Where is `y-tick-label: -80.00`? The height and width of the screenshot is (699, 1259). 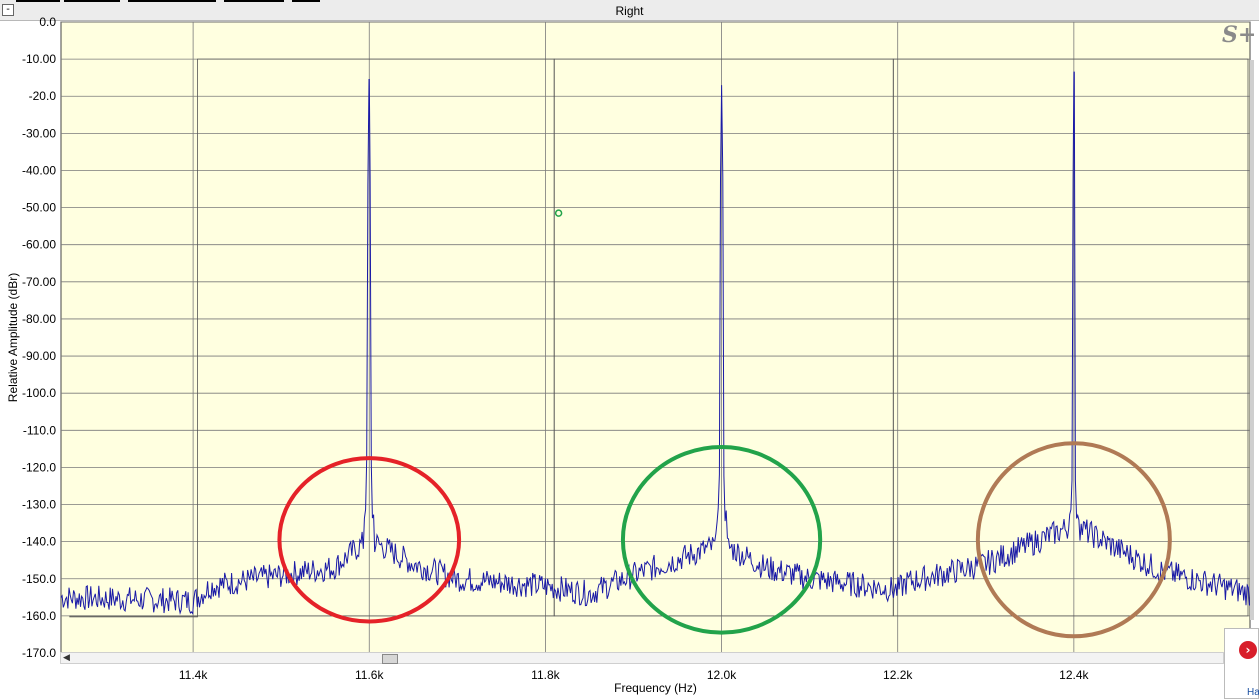 y-tick-label: -80.00 is located at coordinates (39, 319).